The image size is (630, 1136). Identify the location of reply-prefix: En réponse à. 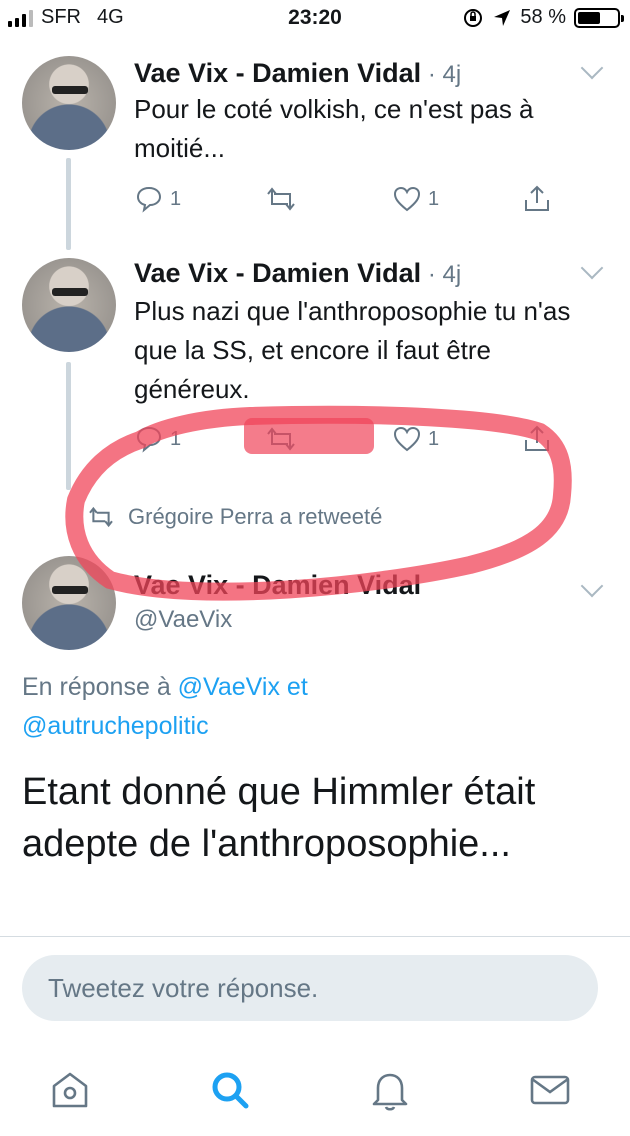
(96, 687).